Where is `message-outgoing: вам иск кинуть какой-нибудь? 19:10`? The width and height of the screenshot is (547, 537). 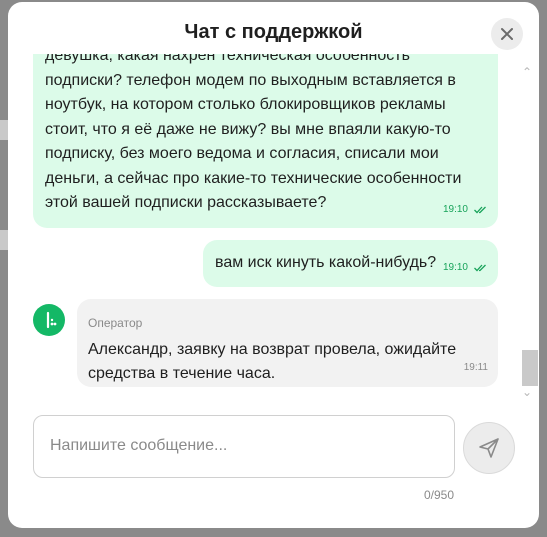
message-outgoing: вам иск кинуть какой-нибудь? 19:10 is located at coordinates (350, 263).